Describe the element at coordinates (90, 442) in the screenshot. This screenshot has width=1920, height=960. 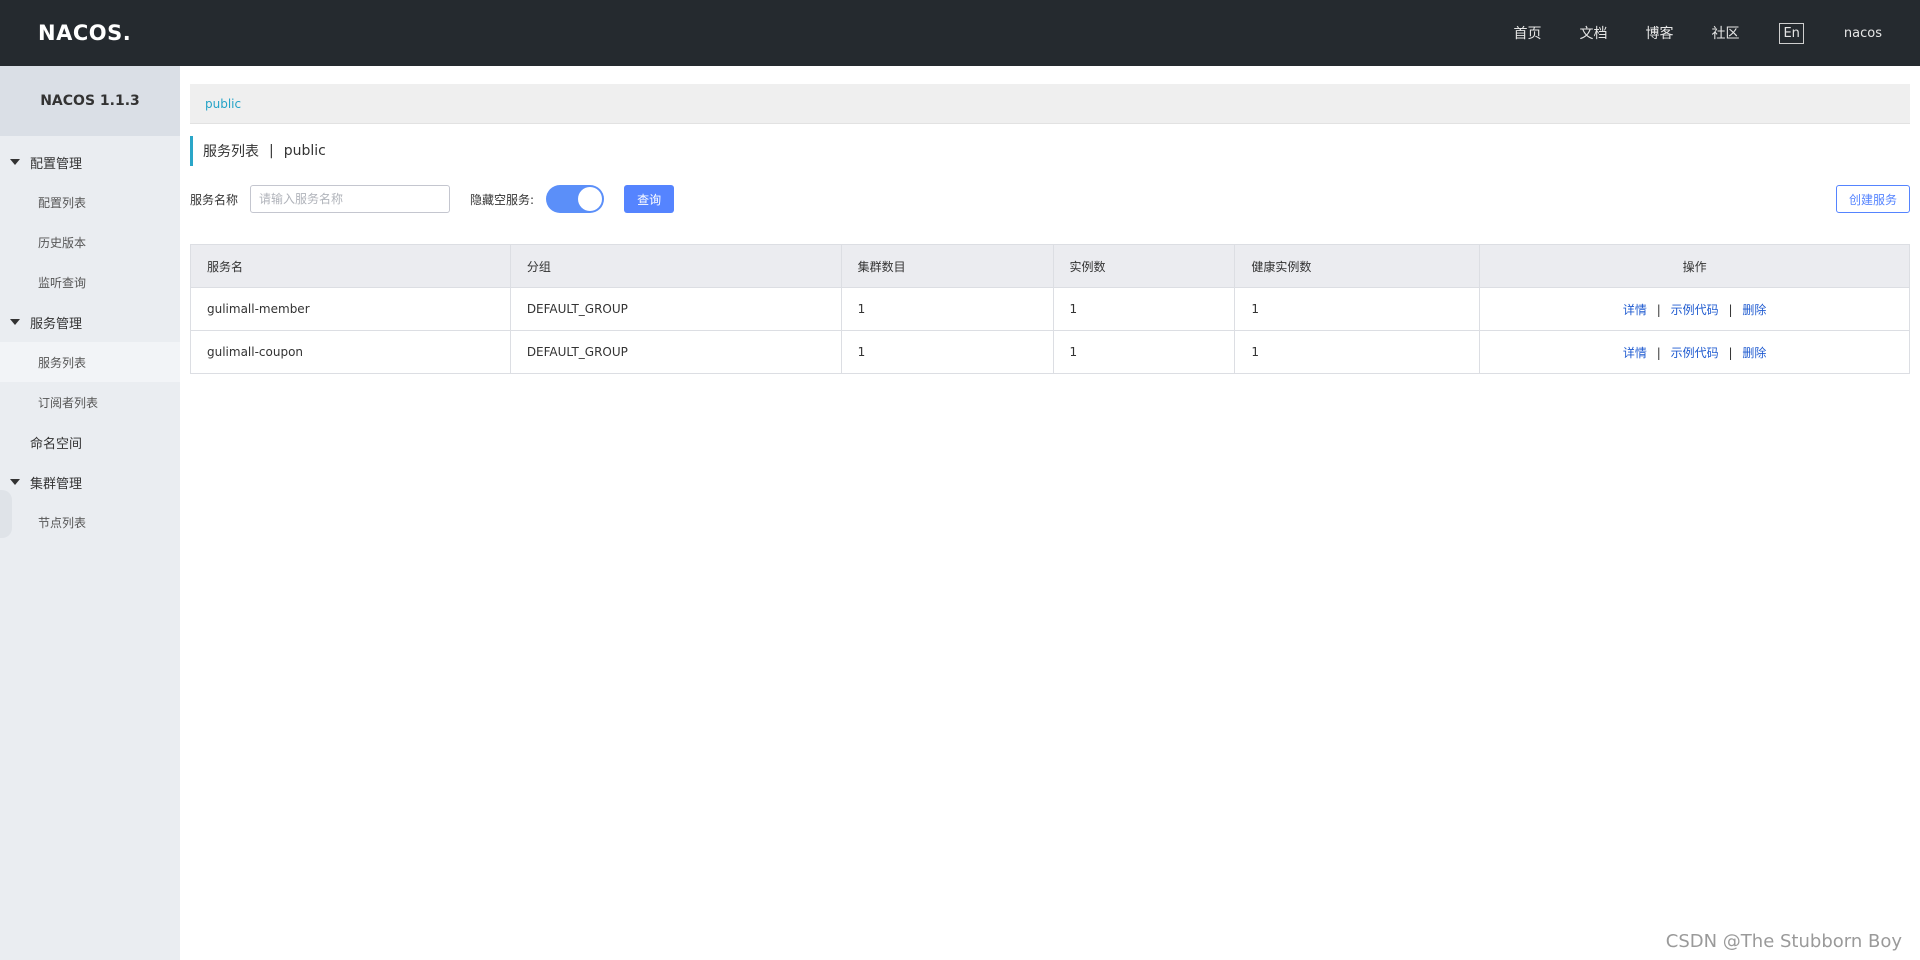
I see `menu-group-namespace: 命名空间` at that location.